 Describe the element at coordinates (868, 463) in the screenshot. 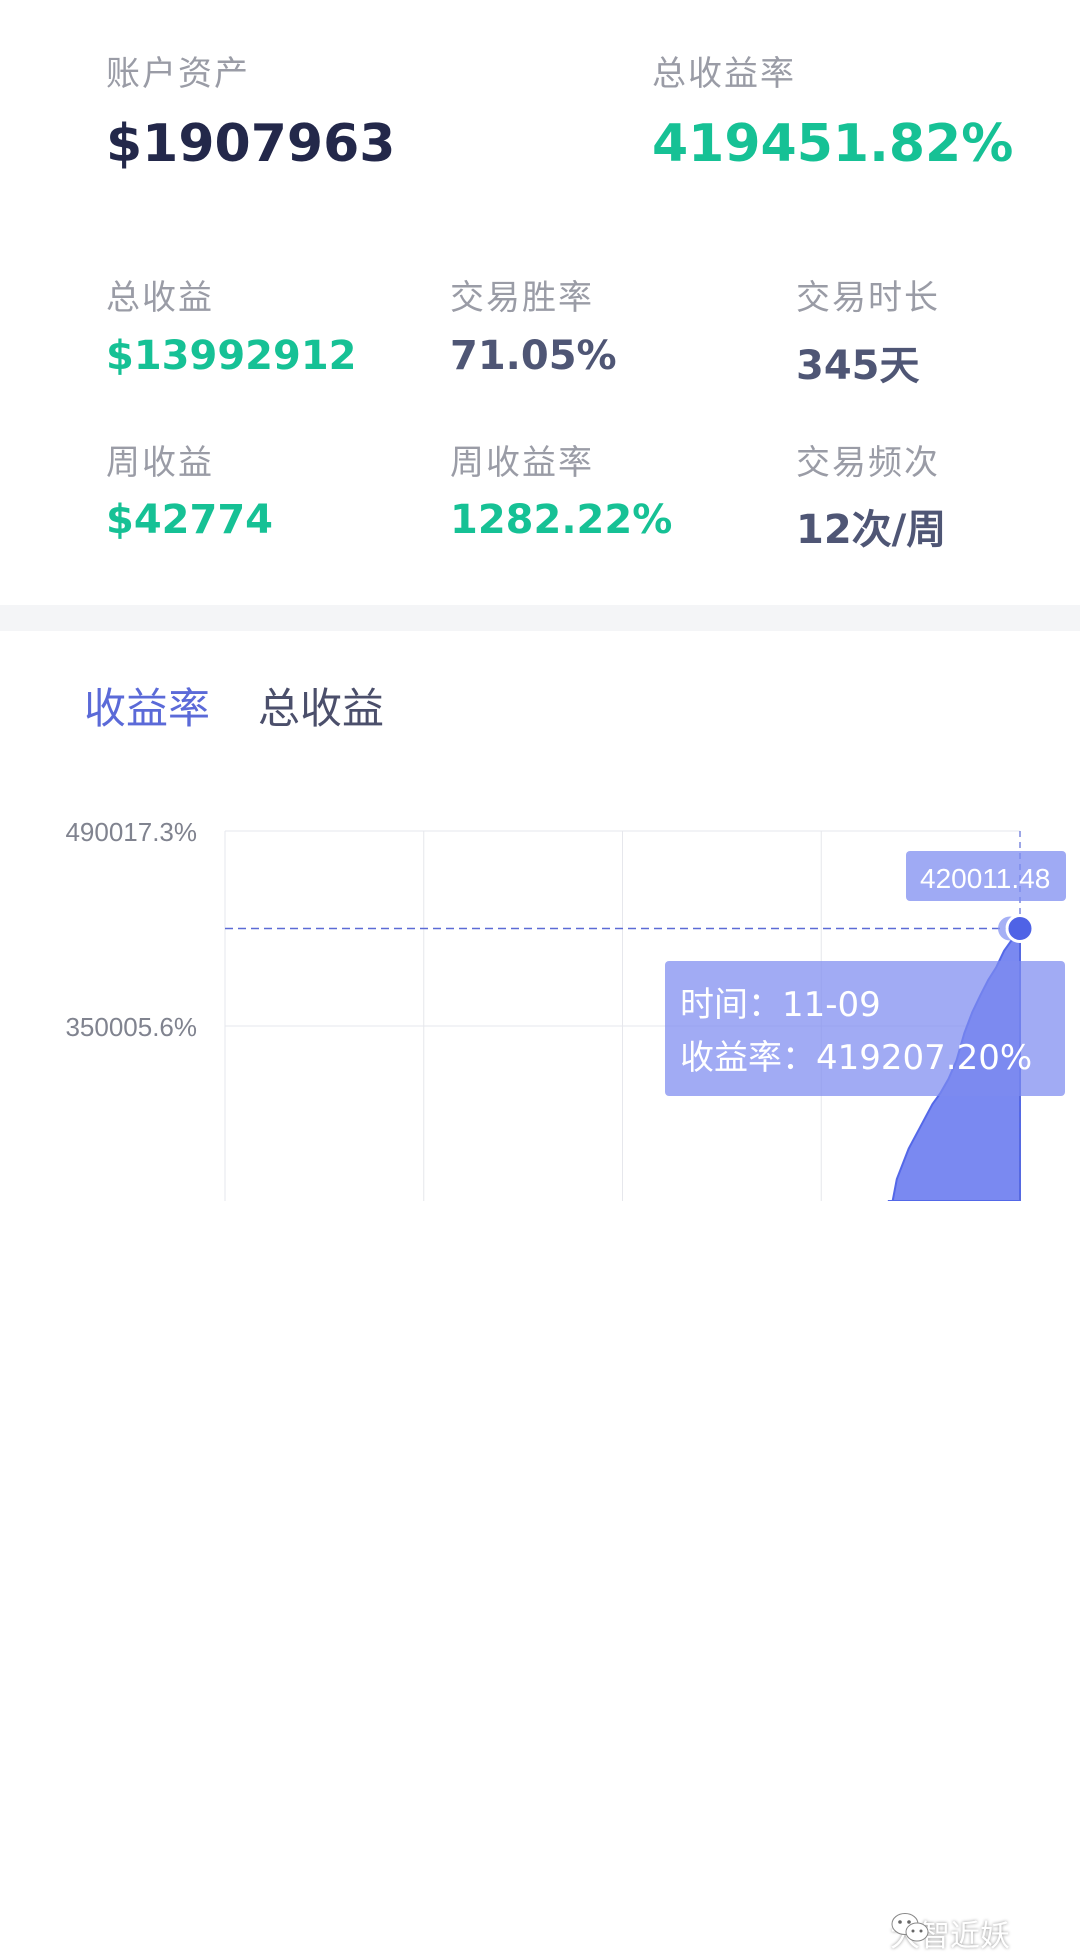

I see `trading-frequency-label: 交易频次` at that location.